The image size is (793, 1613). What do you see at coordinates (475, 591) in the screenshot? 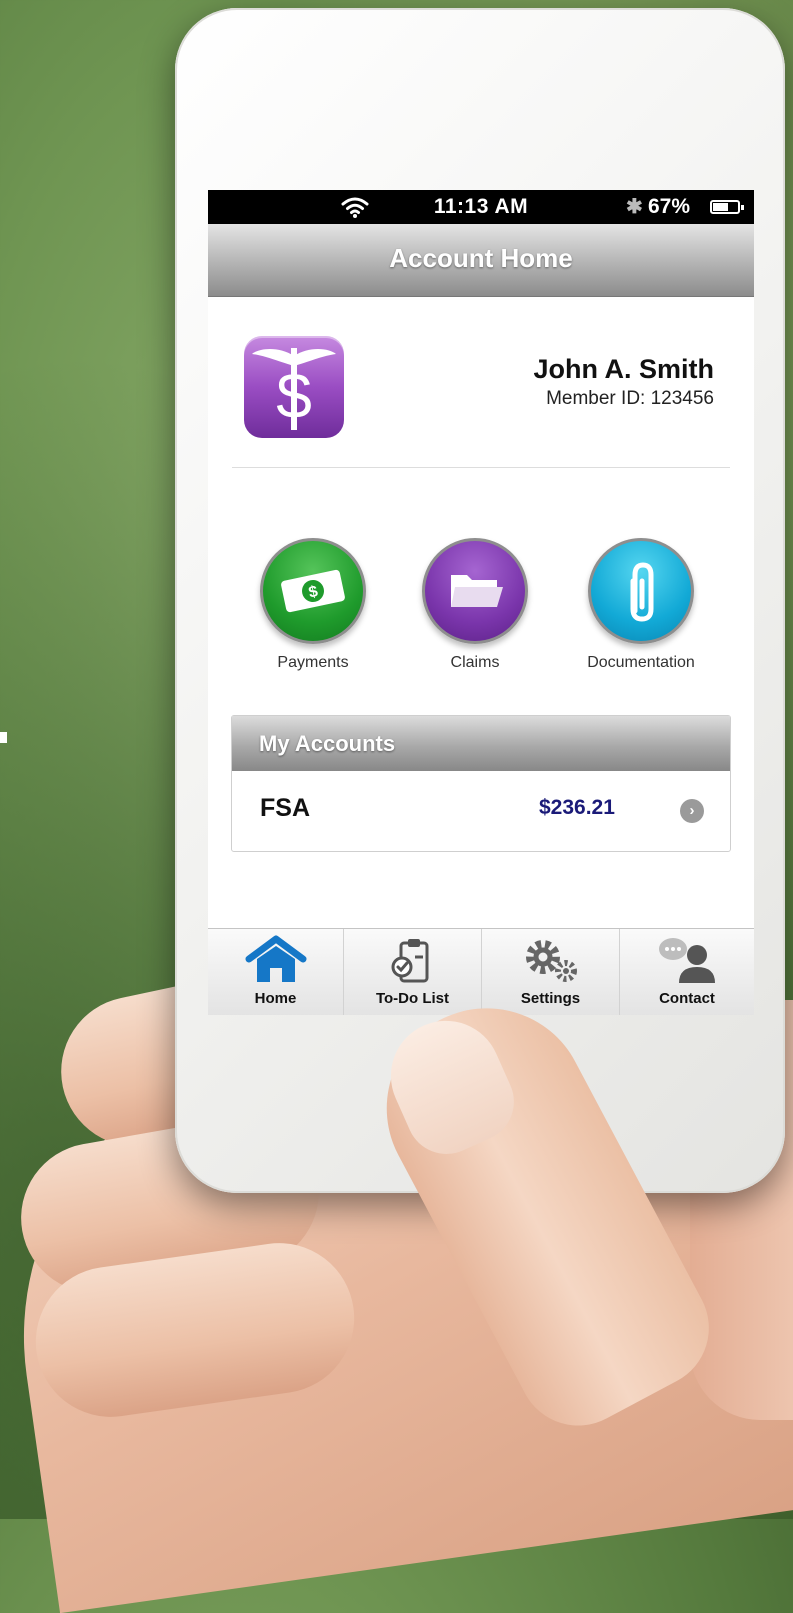
I see `folder-icon` at bounding box center [475, 591].